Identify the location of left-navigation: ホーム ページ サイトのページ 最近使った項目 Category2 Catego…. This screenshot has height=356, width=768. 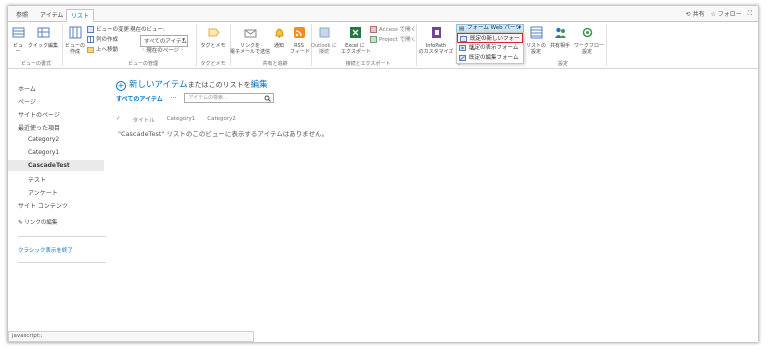
(58, 204).